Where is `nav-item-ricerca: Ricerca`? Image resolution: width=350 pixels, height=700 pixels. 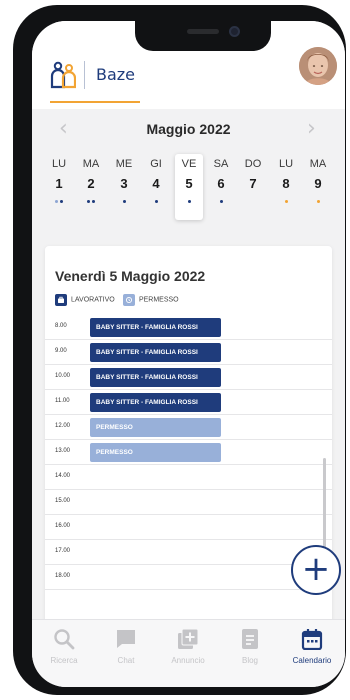 nav-item-ricerca: Ricerca is located at coordinates (64, 646).